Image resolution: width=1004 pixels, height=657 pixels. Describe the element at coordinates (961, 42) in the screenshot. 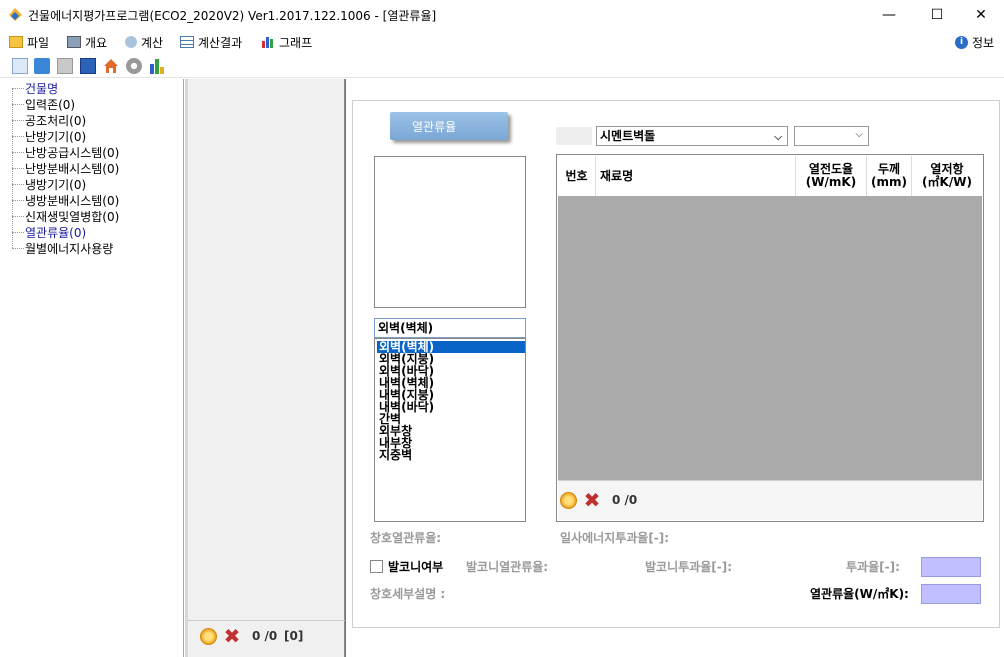

I see `info-icon: i` at that location.